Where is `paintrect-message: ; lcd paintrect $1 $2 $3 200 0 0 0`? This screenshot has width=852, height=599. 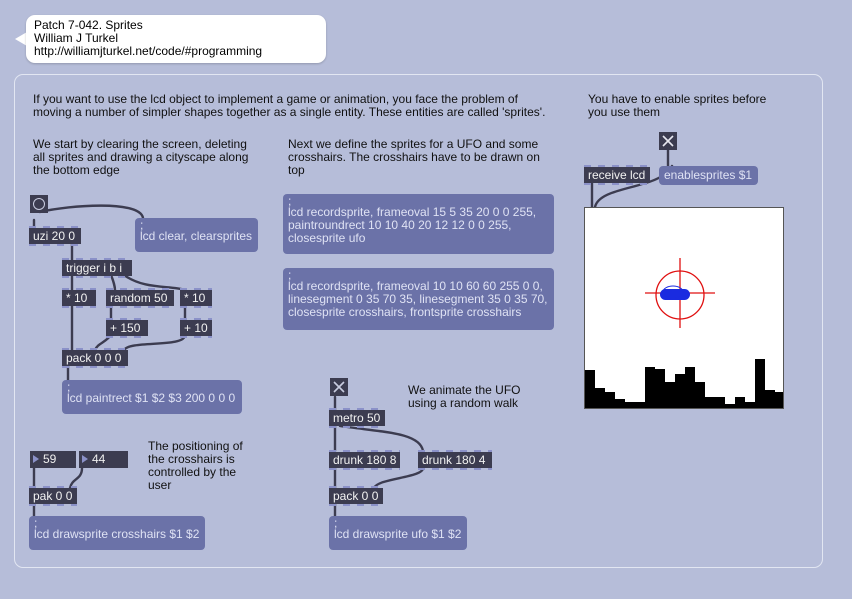 paintrect-message: ; lcd paintrect $1 $2 $3 200 0 0 0 is located at coordinates (152, 397).